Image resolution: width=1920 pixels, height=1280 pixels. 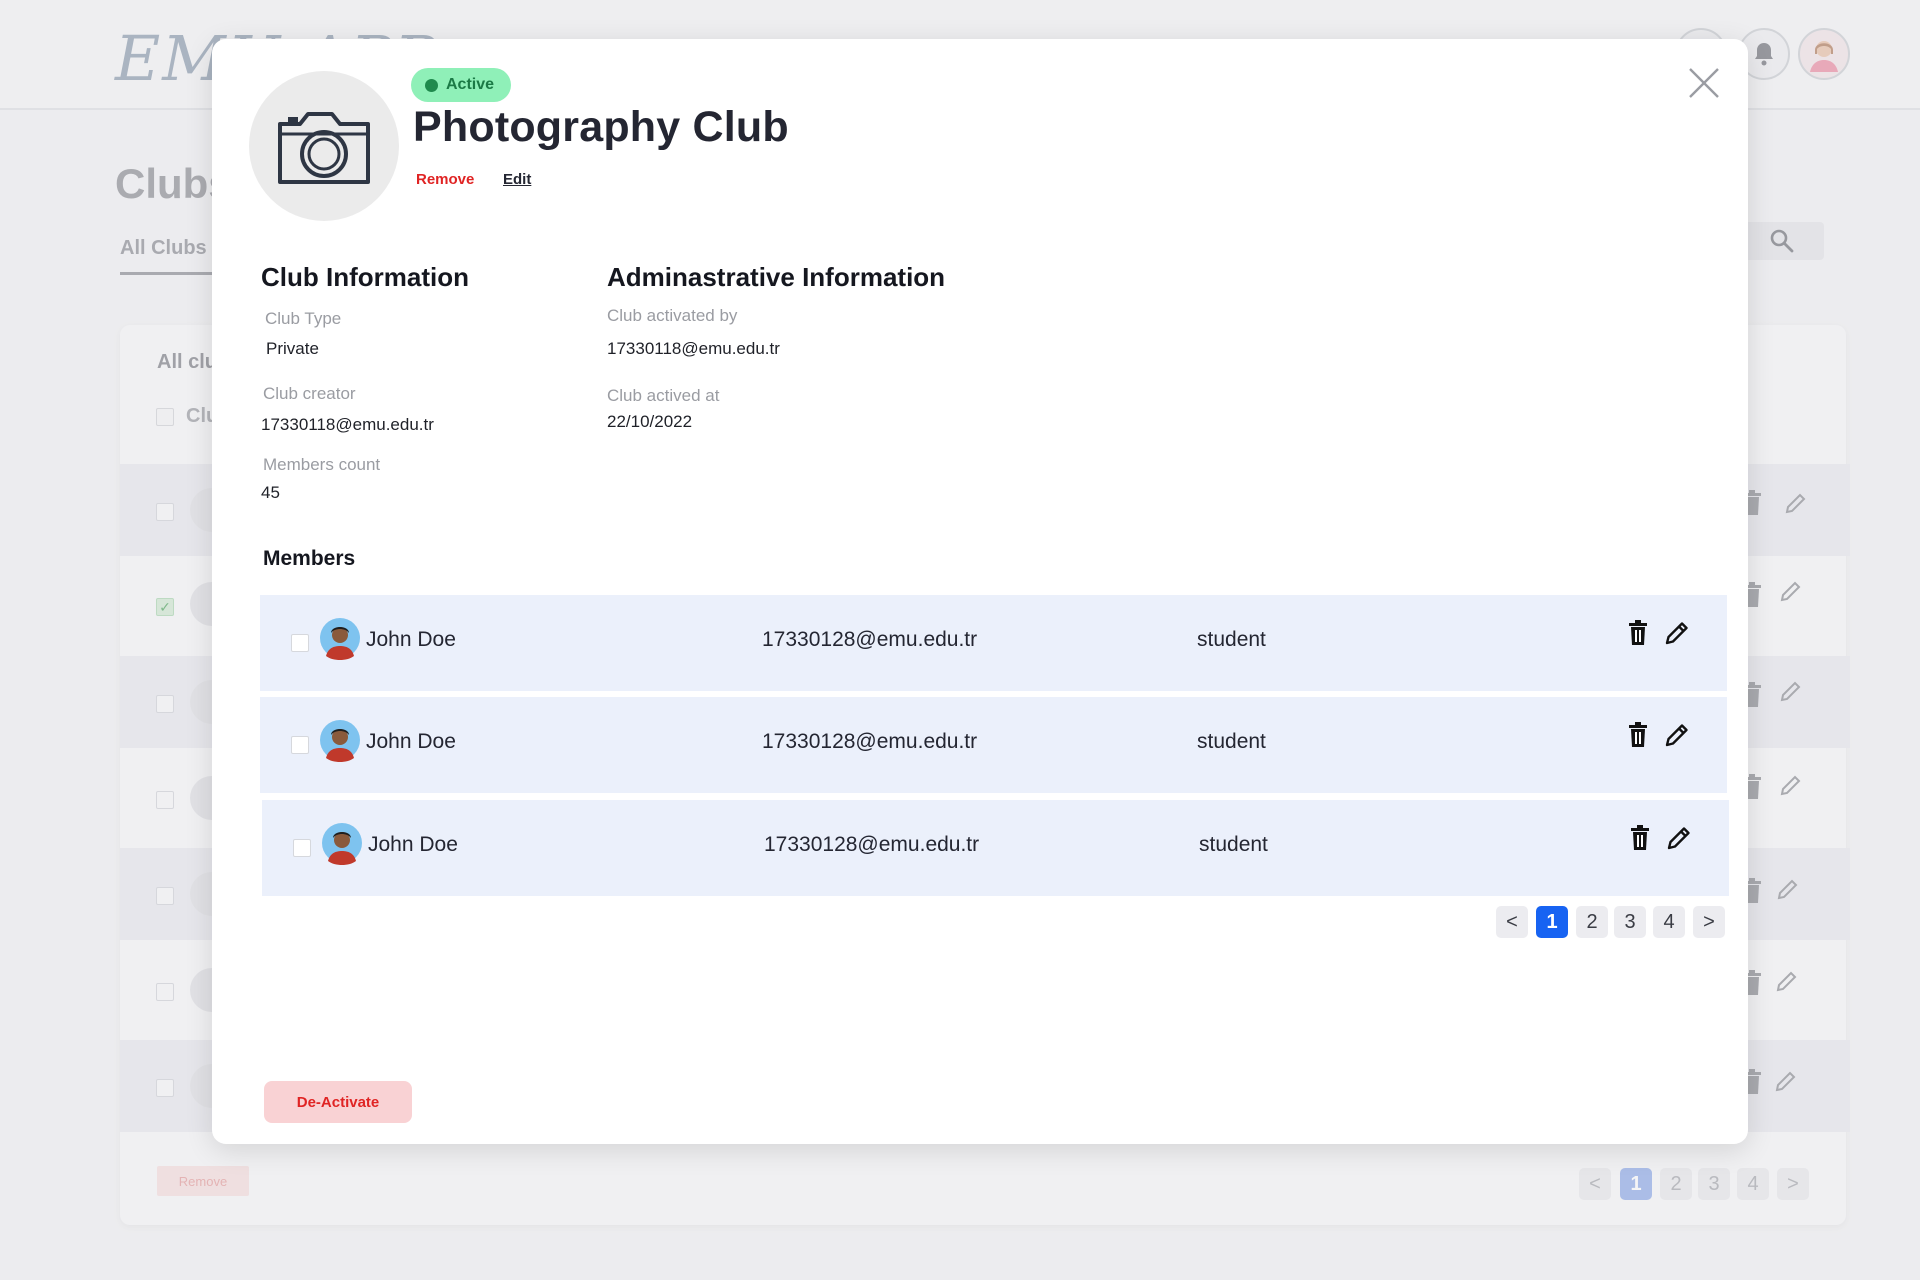 I want to click on page-button-4: 4, so click(x=1669, y=922).